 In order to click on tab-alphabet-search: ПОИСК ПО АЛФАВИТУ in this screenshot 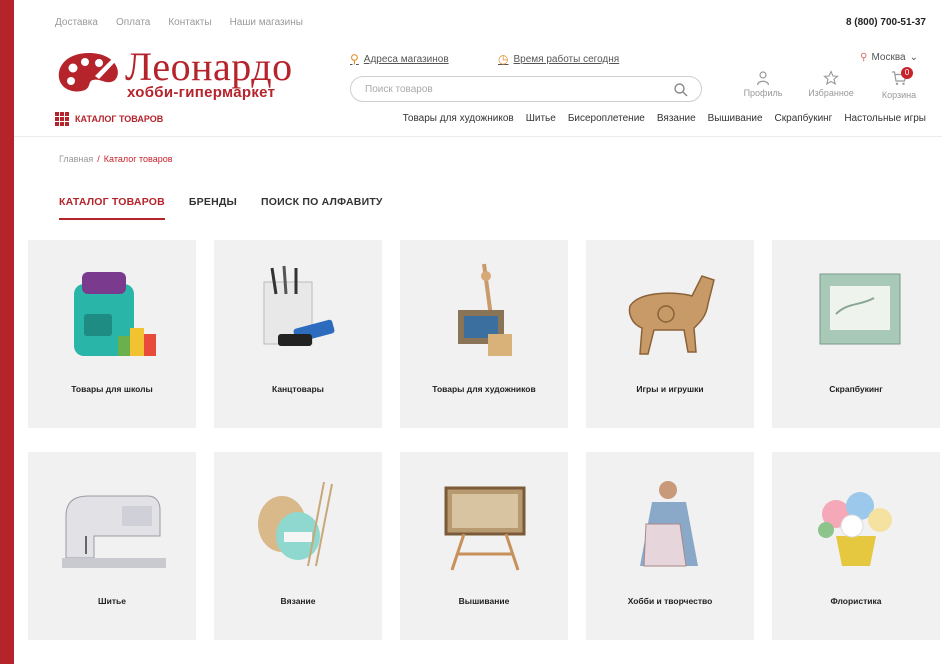, I will do `click(322, 208)`.